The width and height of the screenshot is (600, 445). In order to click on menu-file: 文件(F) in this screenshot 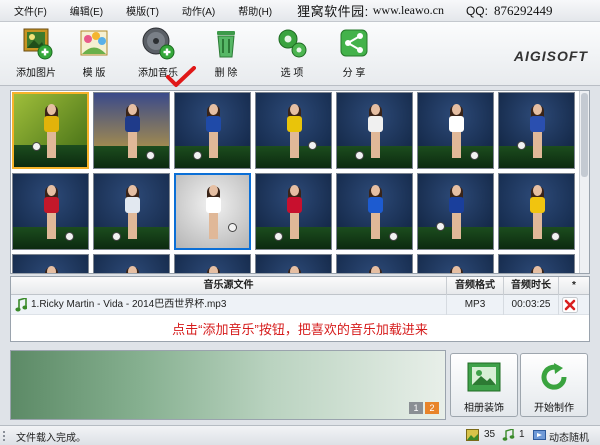, I will do `click(29, 10)`.